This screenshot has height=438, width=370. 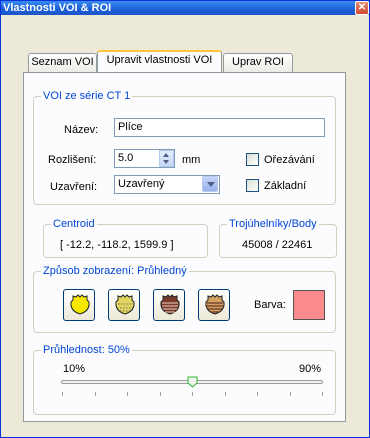 What do you see at coordinates (72, 160) in the screenshot?
I see `resolution-label: Rozlišení:` at bounding box center [72, 160].